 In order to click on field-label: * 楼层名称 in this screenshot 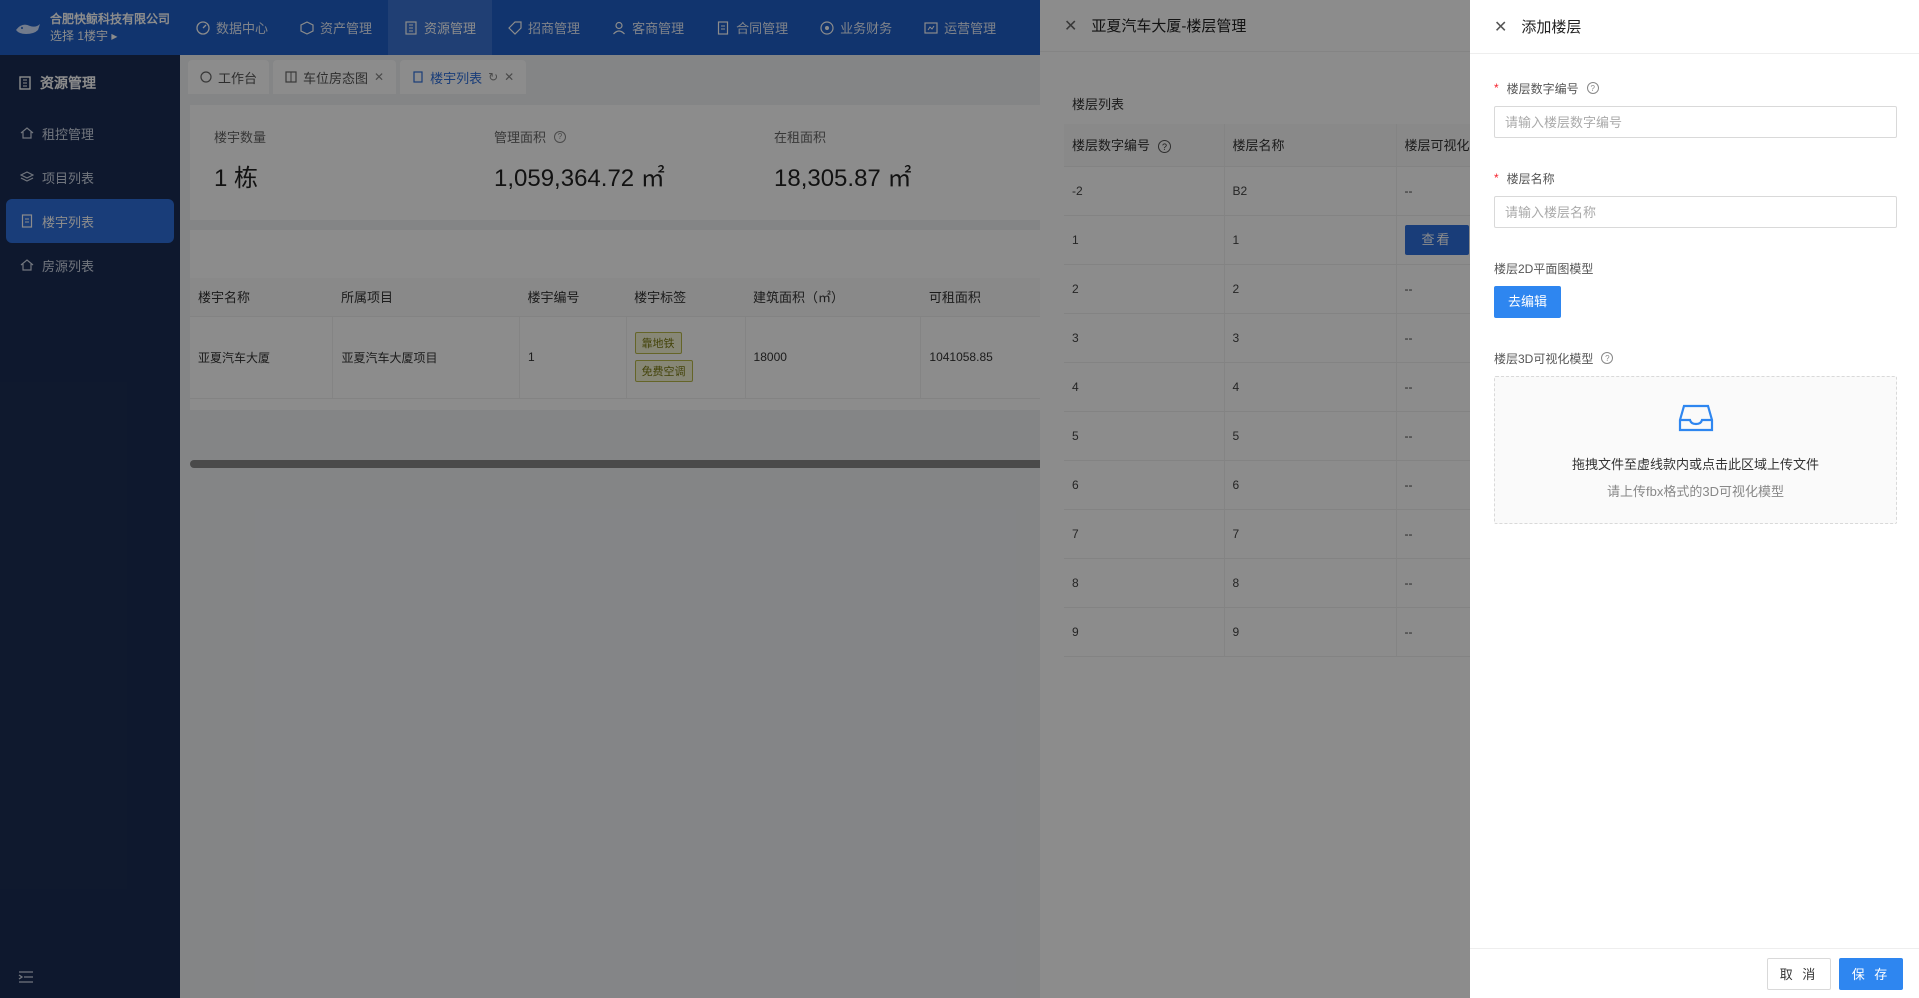, I will do `click(1695, 178)`.